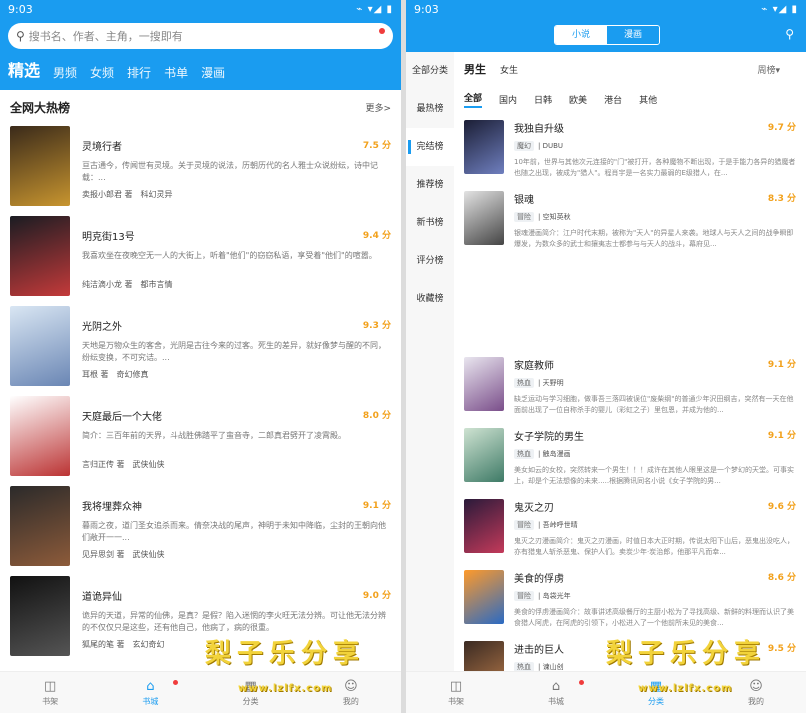 The width and height of the screenshot is (806, 713). Describe the element at coordinates (578, 99) in the screenshot. I see `region-western: 欧美` at that location.